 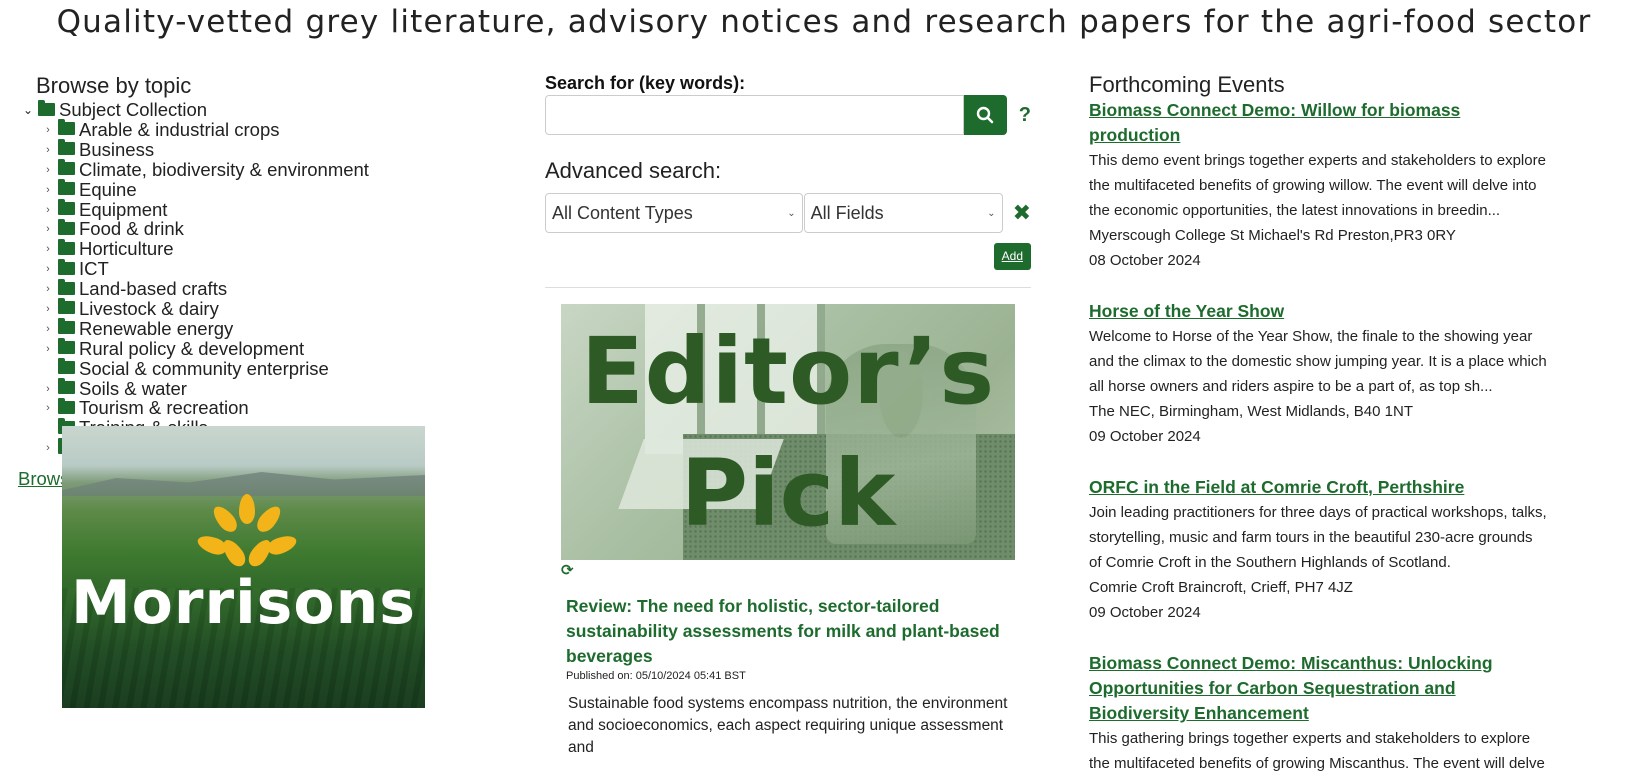 I want to click on topic-item: › Climate, biodiversity & environment, so click(x=268, y=169).